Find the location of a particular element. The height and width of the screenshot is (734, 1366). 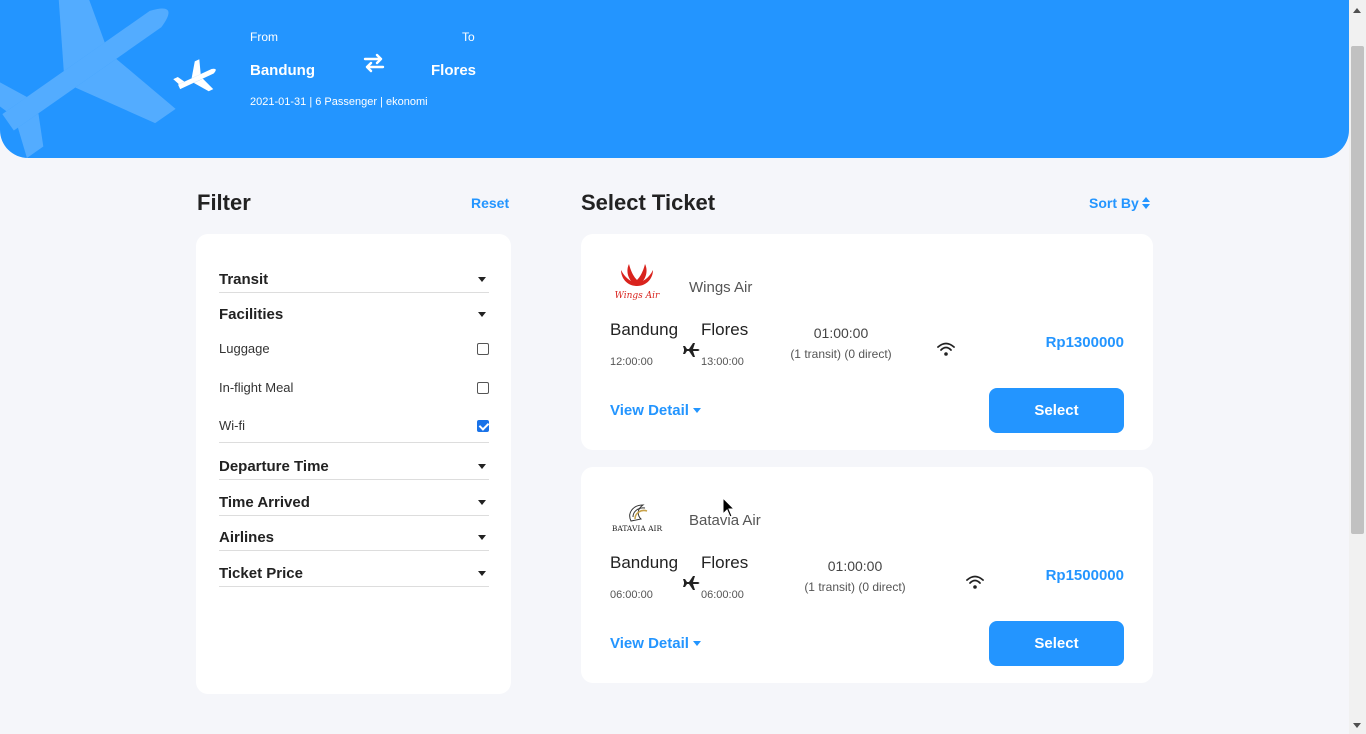

wings-air-logo-icon: Wings Air is located at coordinates (637, 282).